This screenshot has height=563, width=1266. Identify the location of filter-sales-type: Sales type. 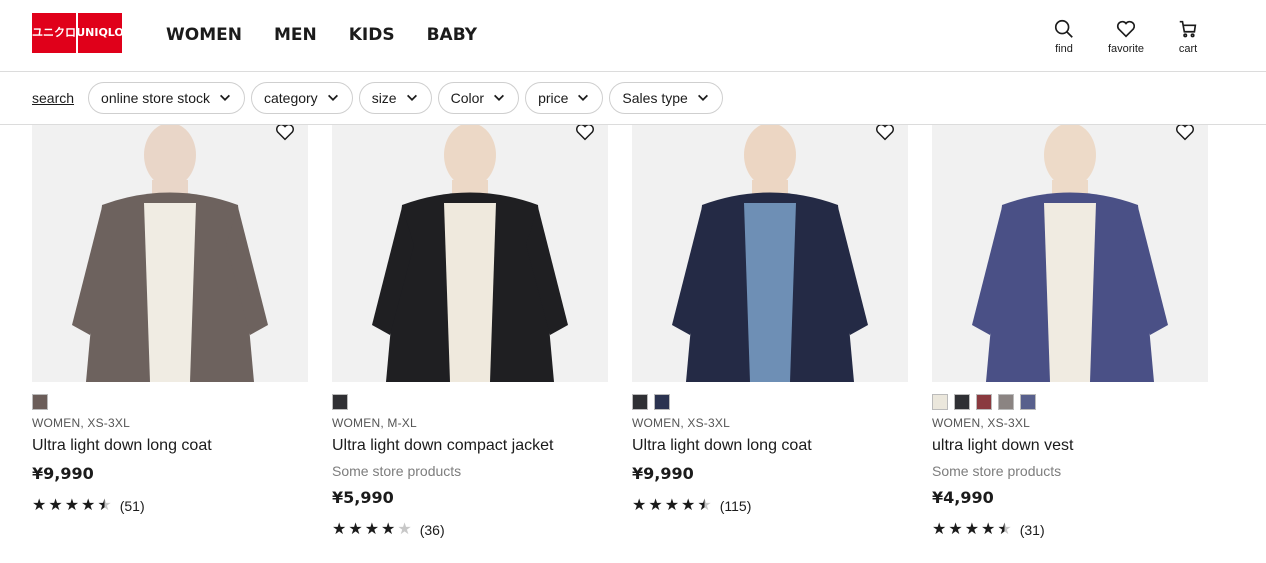
(666, 98).